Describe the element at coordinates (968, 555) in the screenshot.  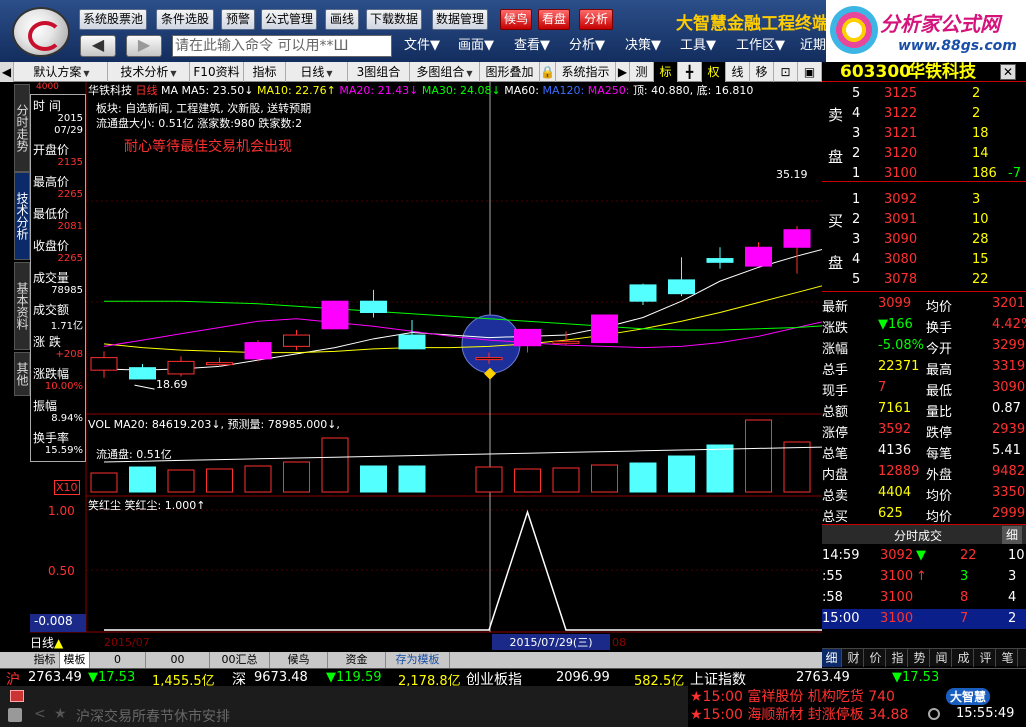
I see `tick-volume: 22` at that location.